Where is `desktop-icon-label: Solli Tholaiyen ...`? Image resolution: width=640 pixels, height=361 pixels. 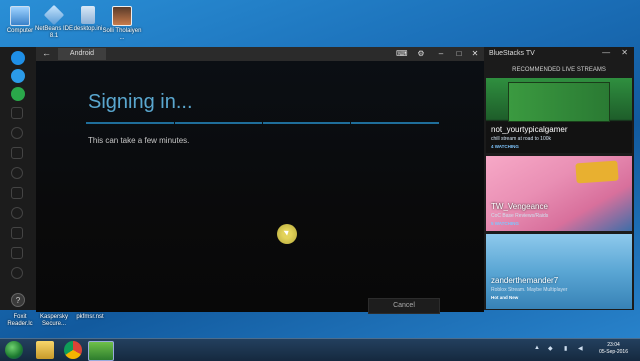 desktop-icon-label: Solli Tholaiyen ... is located at coordinates (122, 34).